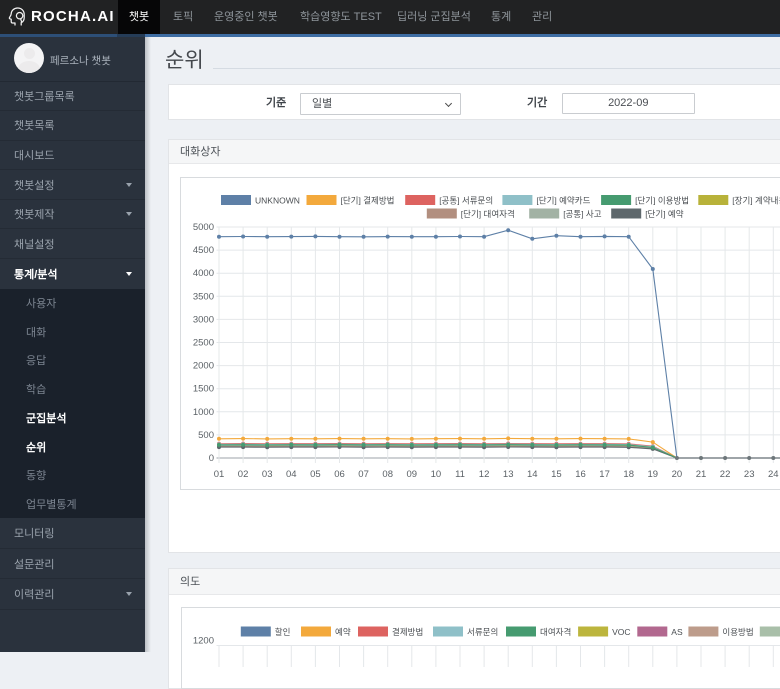 The height and width of the screenshot is (689, 780). What do you see at coordinates (563, 201) in the screenshot?
I see `svg-text: [단기] 예약카드` at bounding box center [563, 201].